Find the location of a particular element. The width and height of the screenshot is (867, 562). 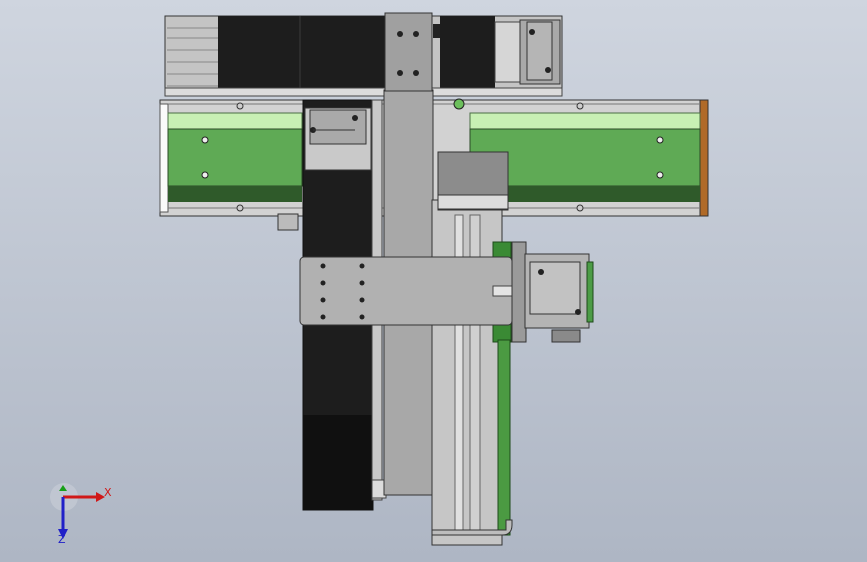

x-axis-label: X is located at coordinates (108, 492).